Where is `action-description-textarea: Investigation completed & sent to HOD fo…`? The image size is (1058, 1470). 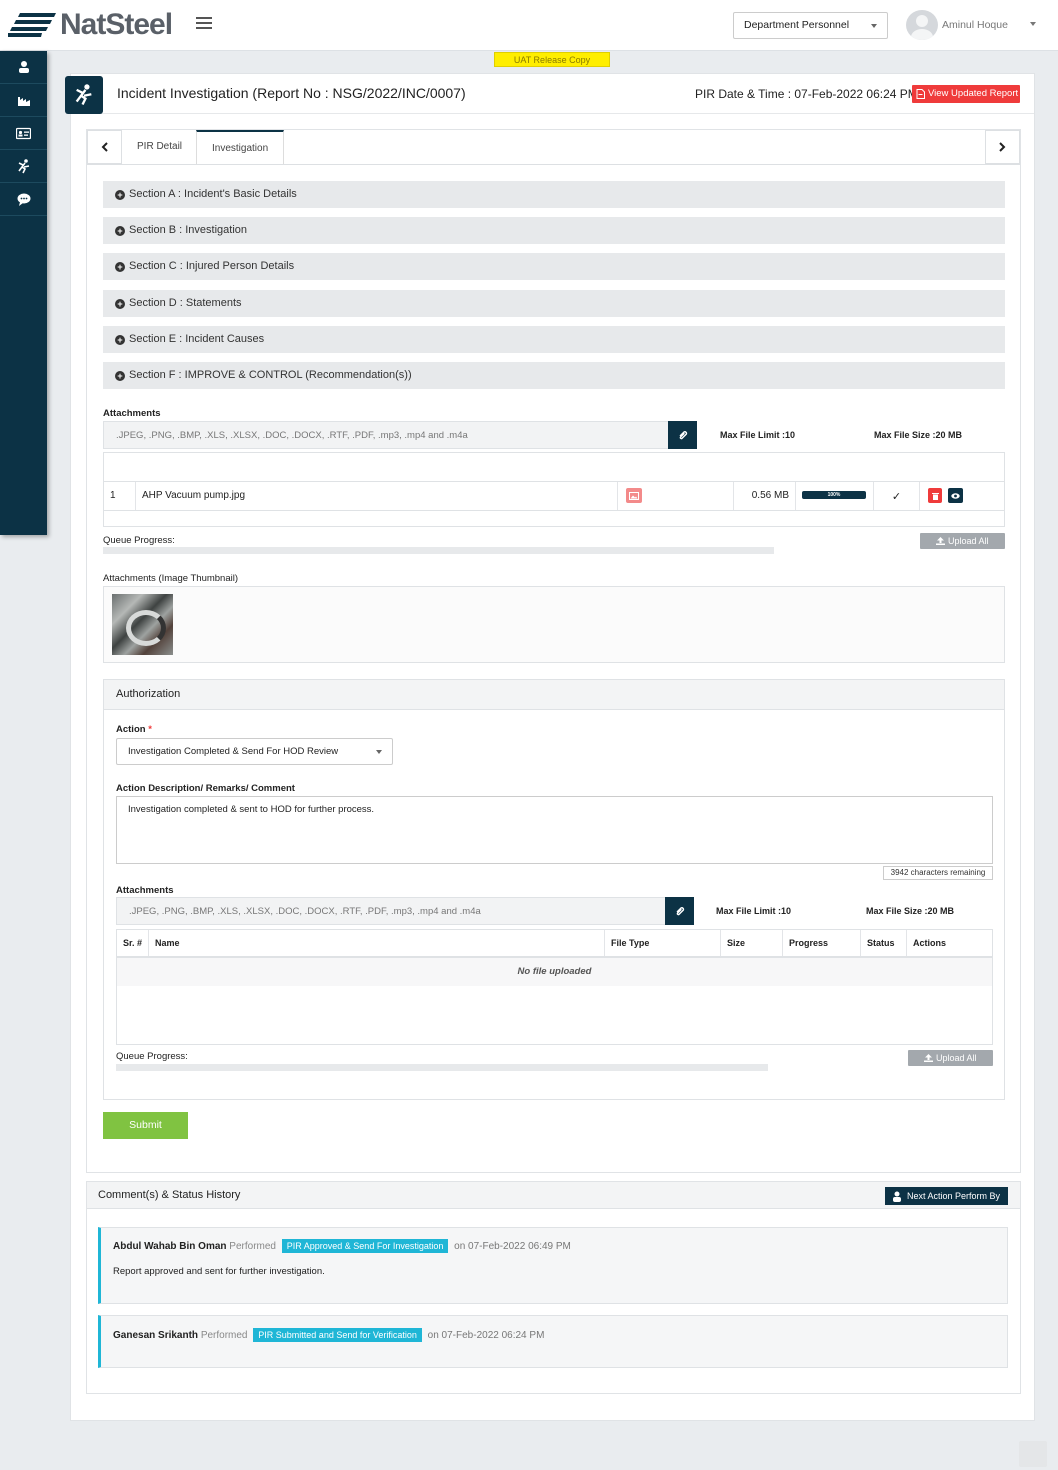 action-description-textarea: Investigation completed & sent to HOD fo… is located at coordinates (554, 830).